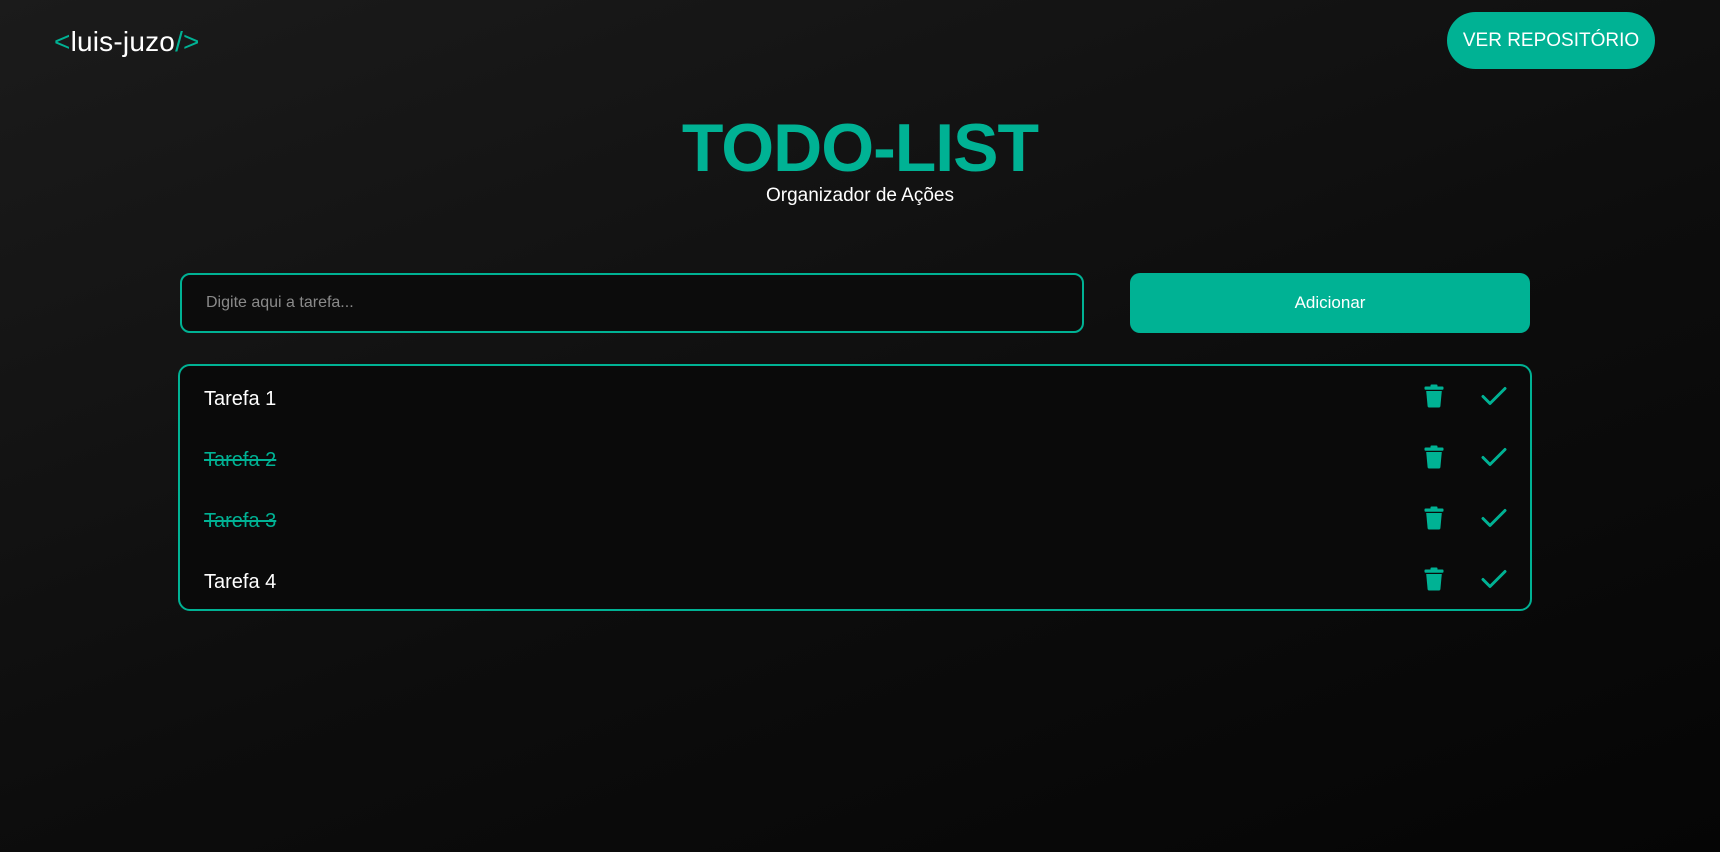 The height and width of the screenshot is (852, 1720). I want to click on add-task-button: Adicionar, so click(1330, 303).